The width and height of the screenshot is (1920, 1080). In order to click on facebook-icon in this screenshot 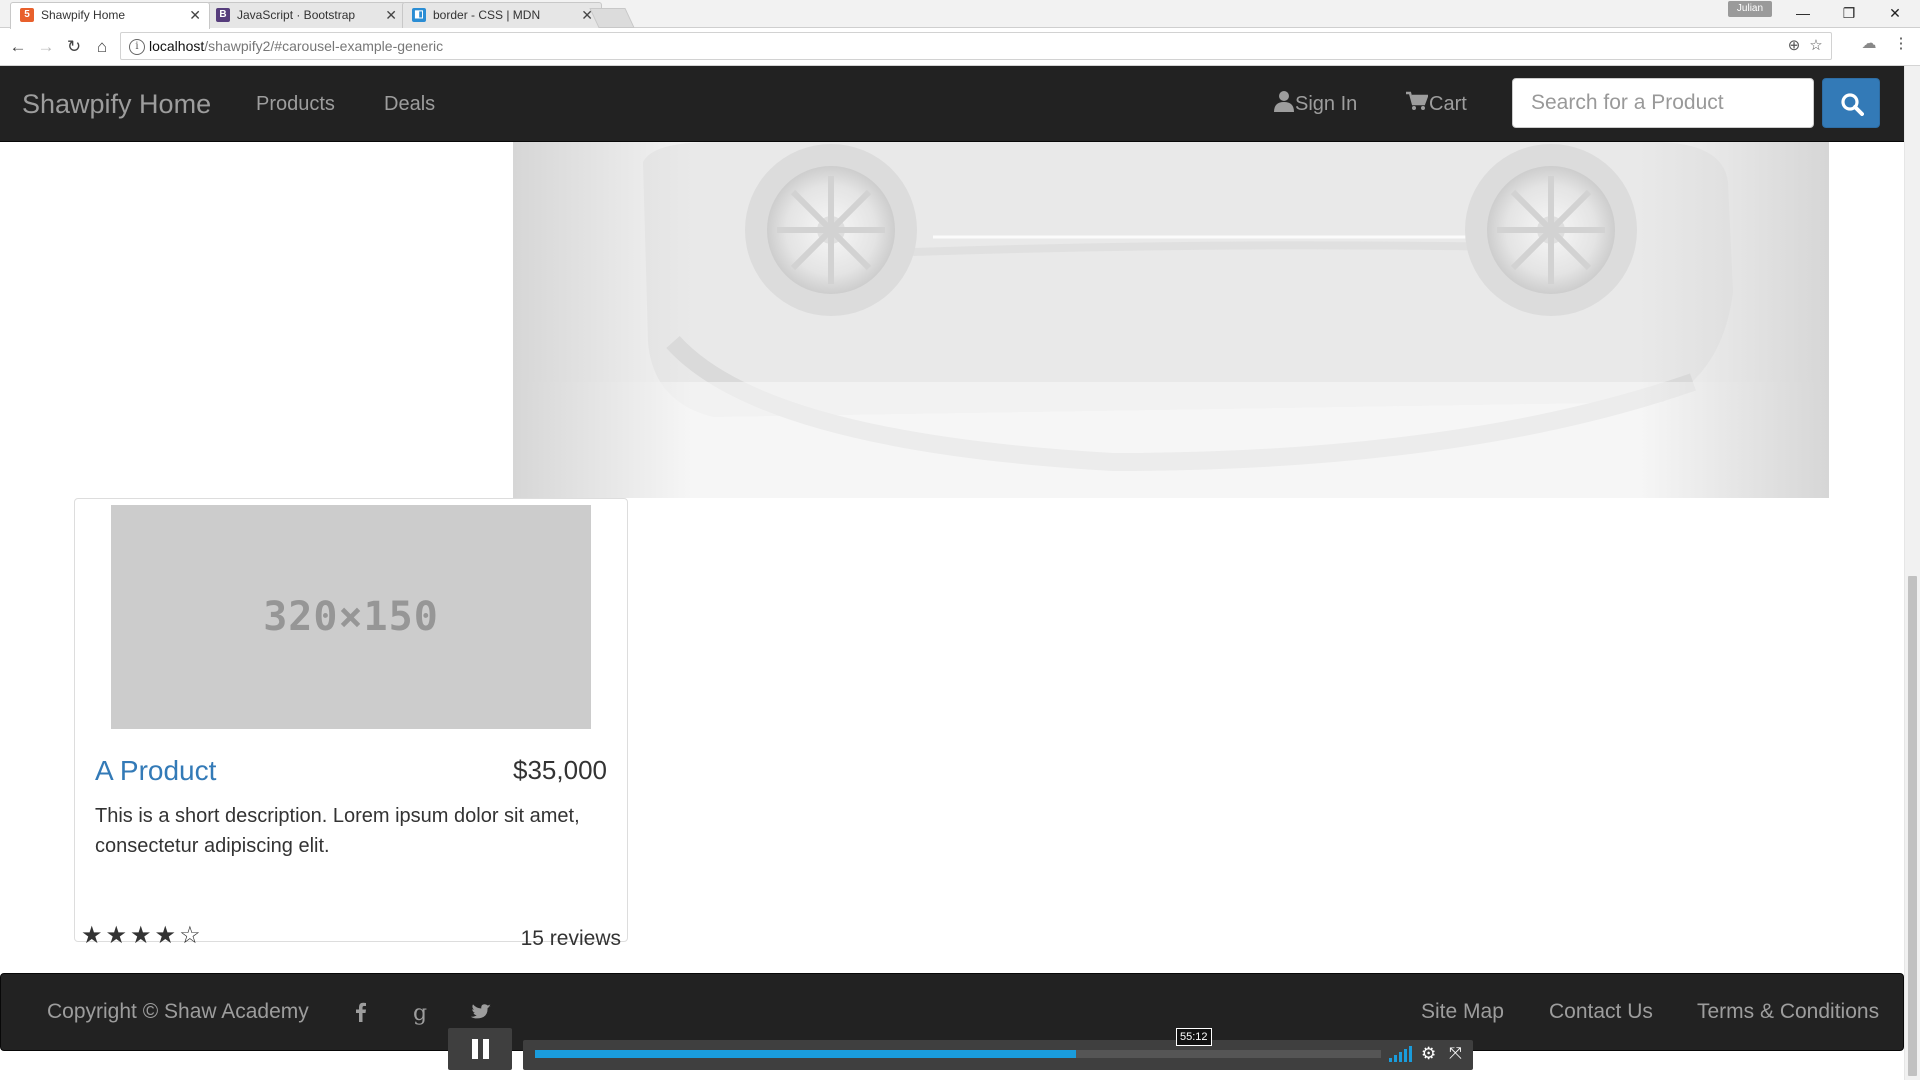, I will do `click(361, 1012)`.